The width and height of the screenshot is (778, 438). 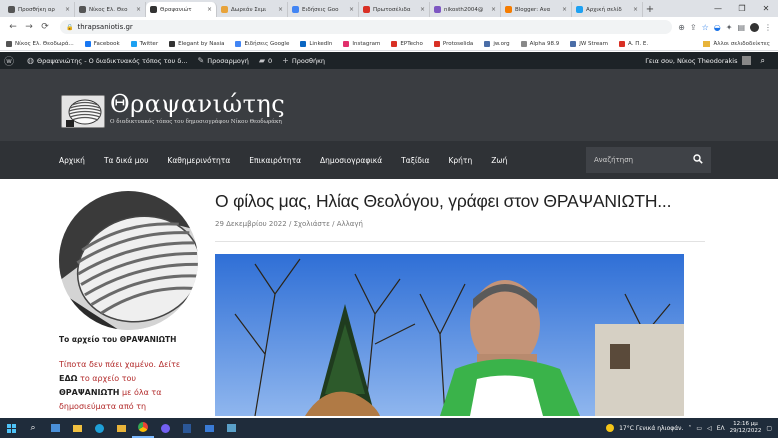 I want to click on weather-text: 17°C Γενικά ηλιοφάν., so click(x=651, y=428).